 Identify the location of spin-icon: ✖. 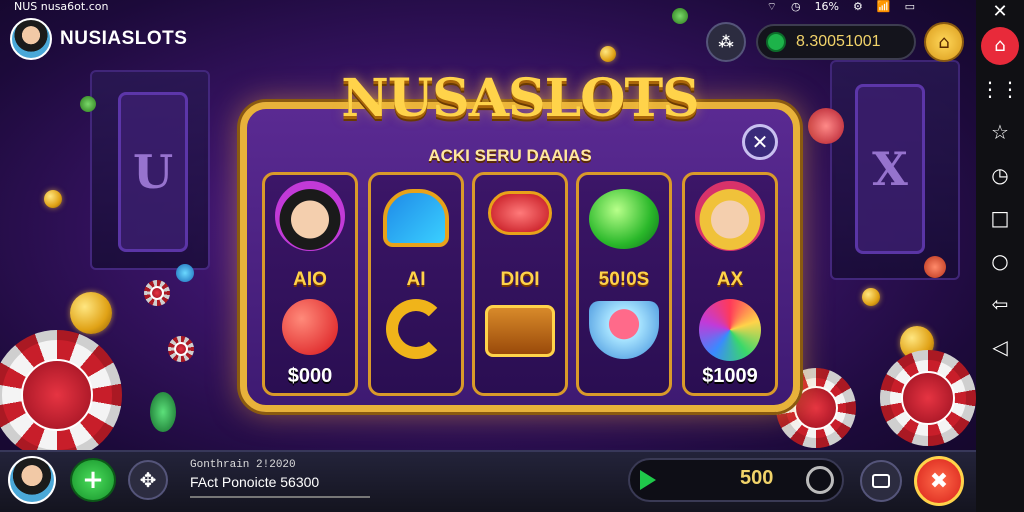
(939, 481).